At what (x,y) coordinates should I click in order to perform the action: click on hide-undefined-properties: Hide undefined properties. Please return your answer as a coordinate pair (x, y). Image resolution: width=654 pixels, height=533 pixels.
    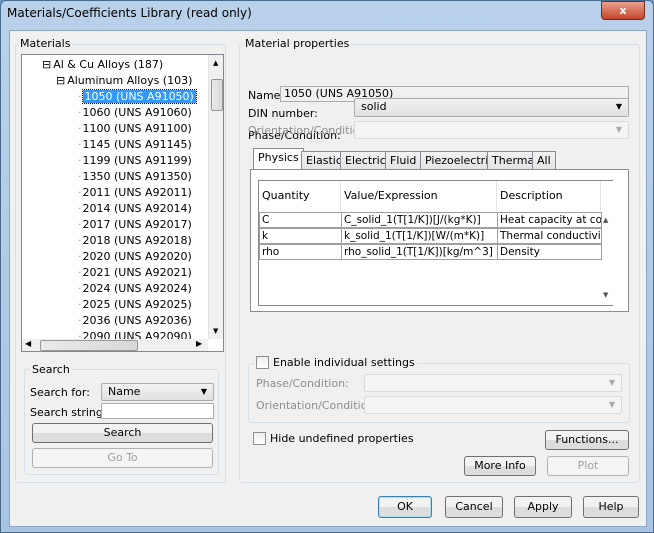
    Looking at the image, I should click on (333, 438).